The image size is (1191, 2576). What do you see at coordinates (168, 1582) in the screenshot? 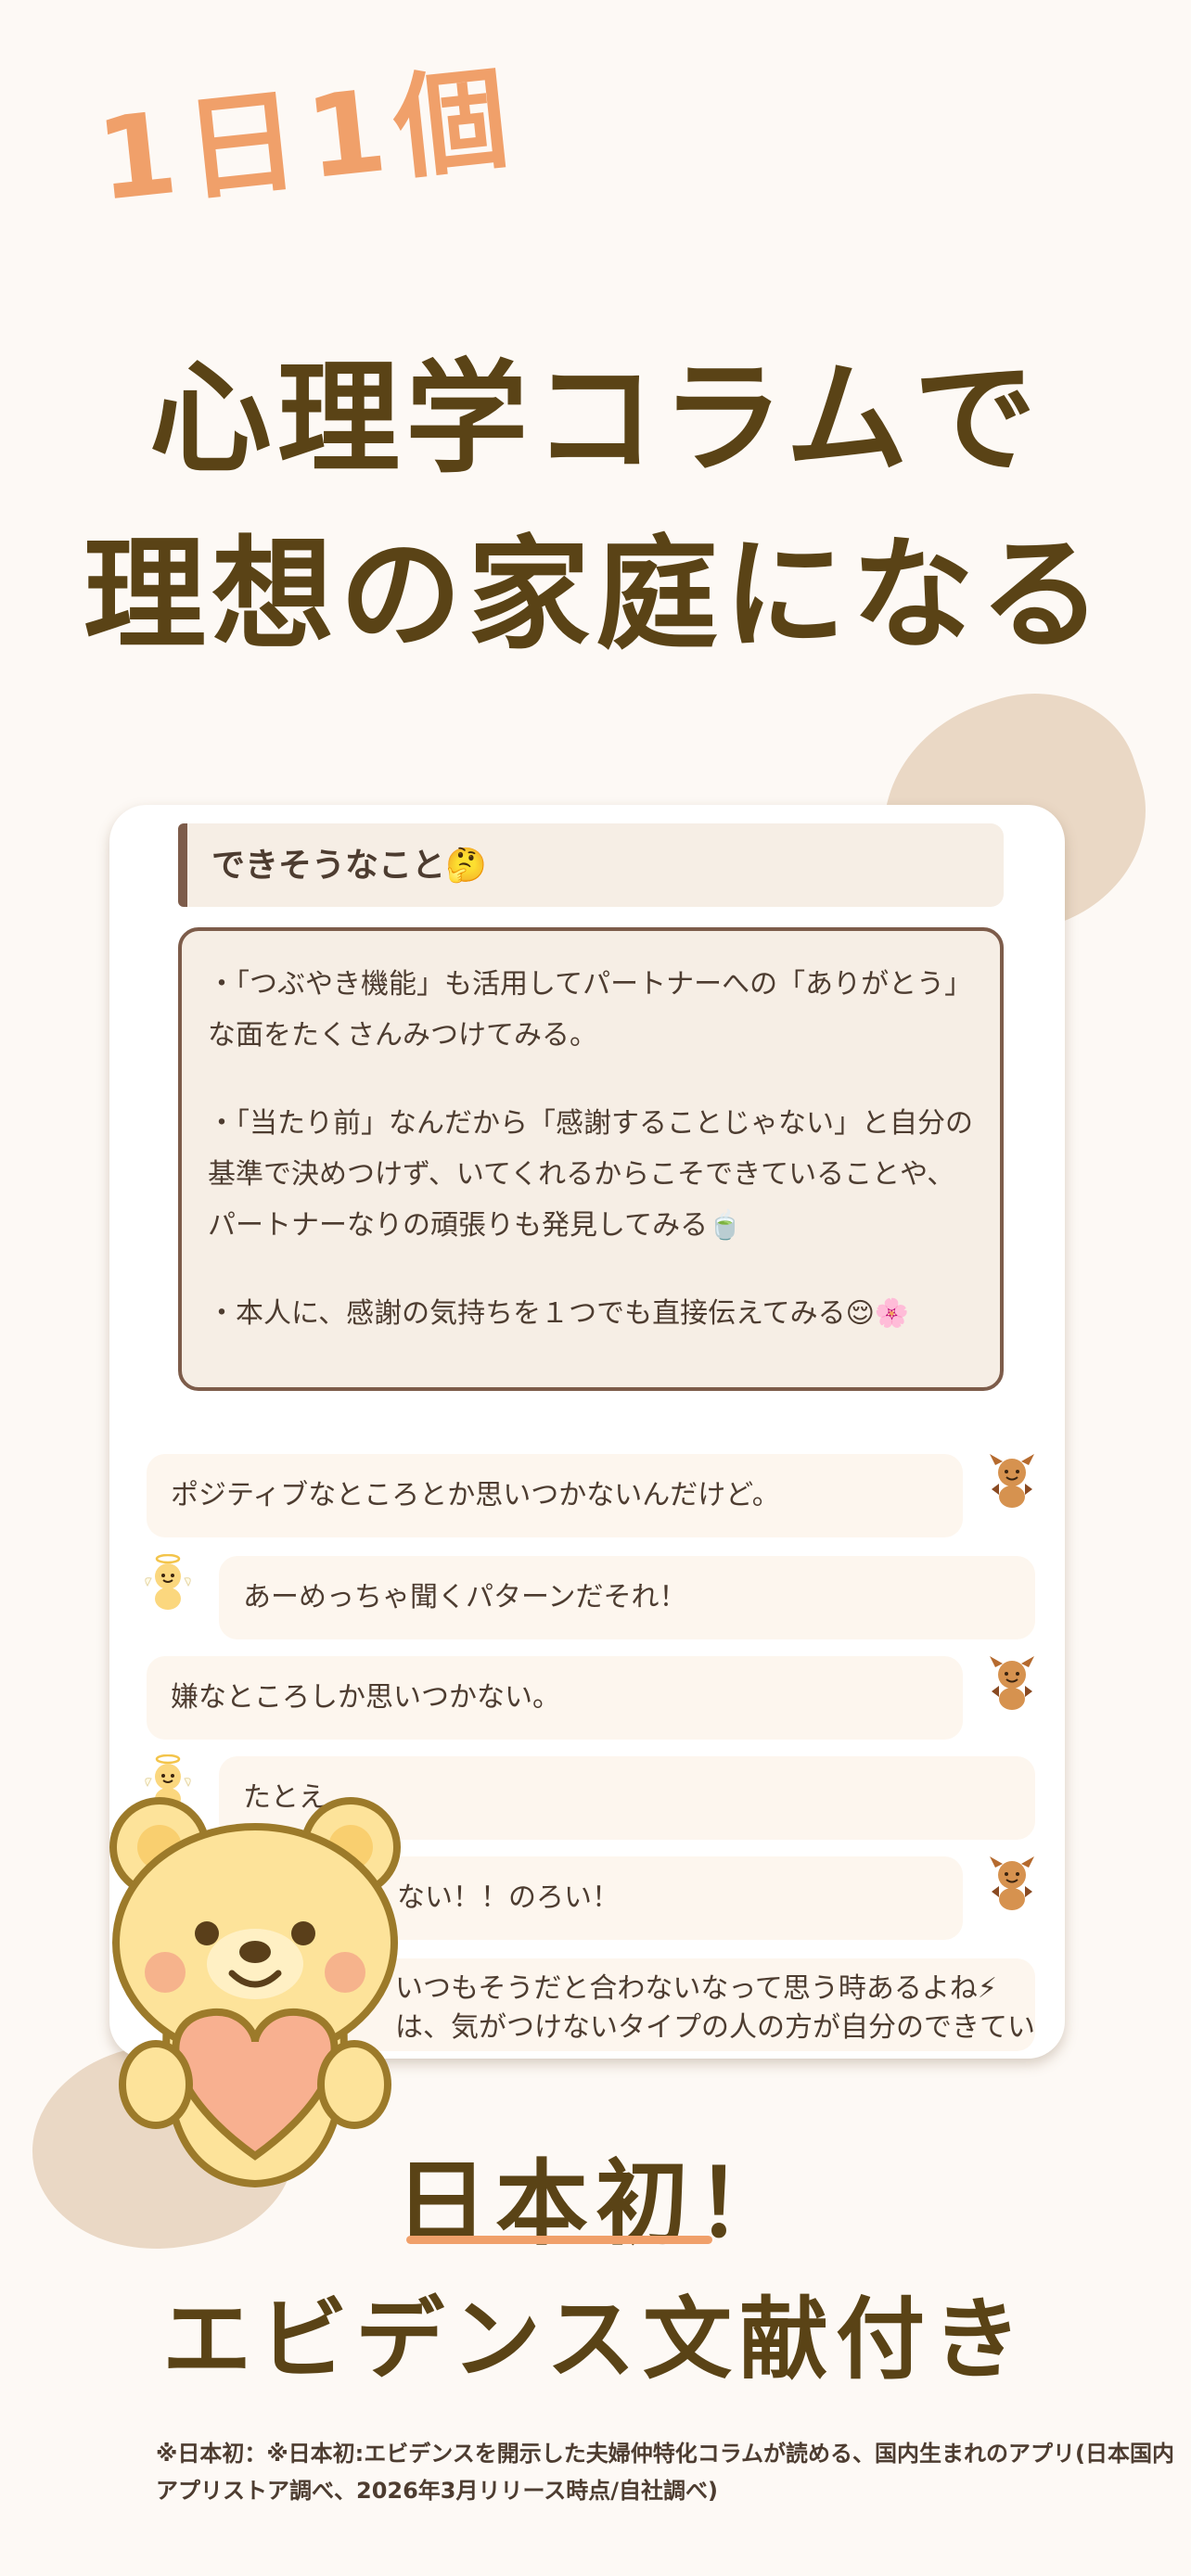
I see `angel-bear-icon` at bounding box center [168, 1582].